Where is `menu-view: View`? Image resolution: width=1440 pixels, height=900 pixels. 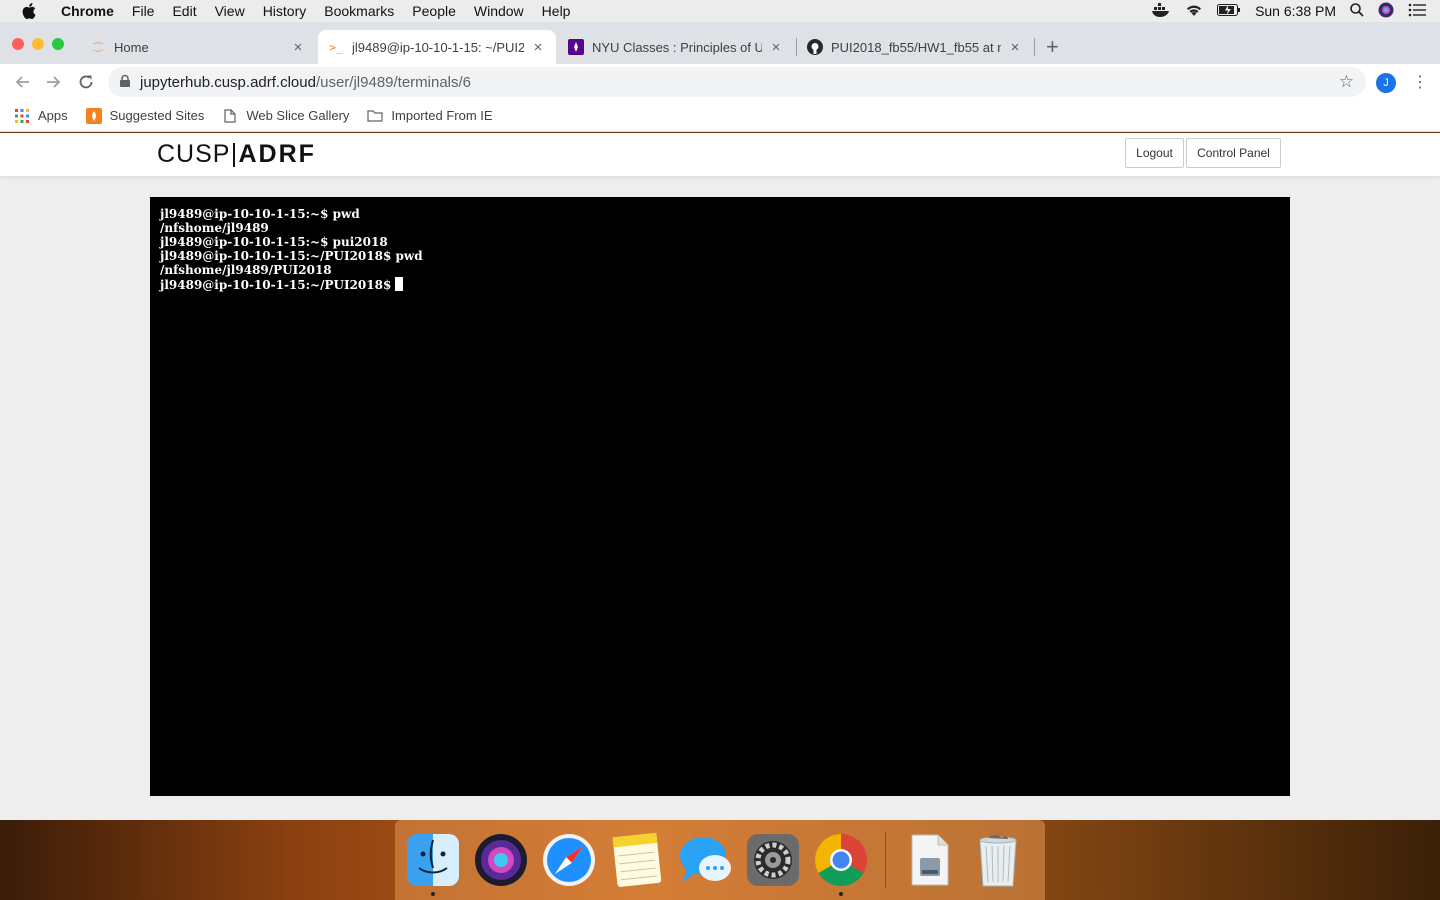
menu-view: View is located at coordinates (230, 11).